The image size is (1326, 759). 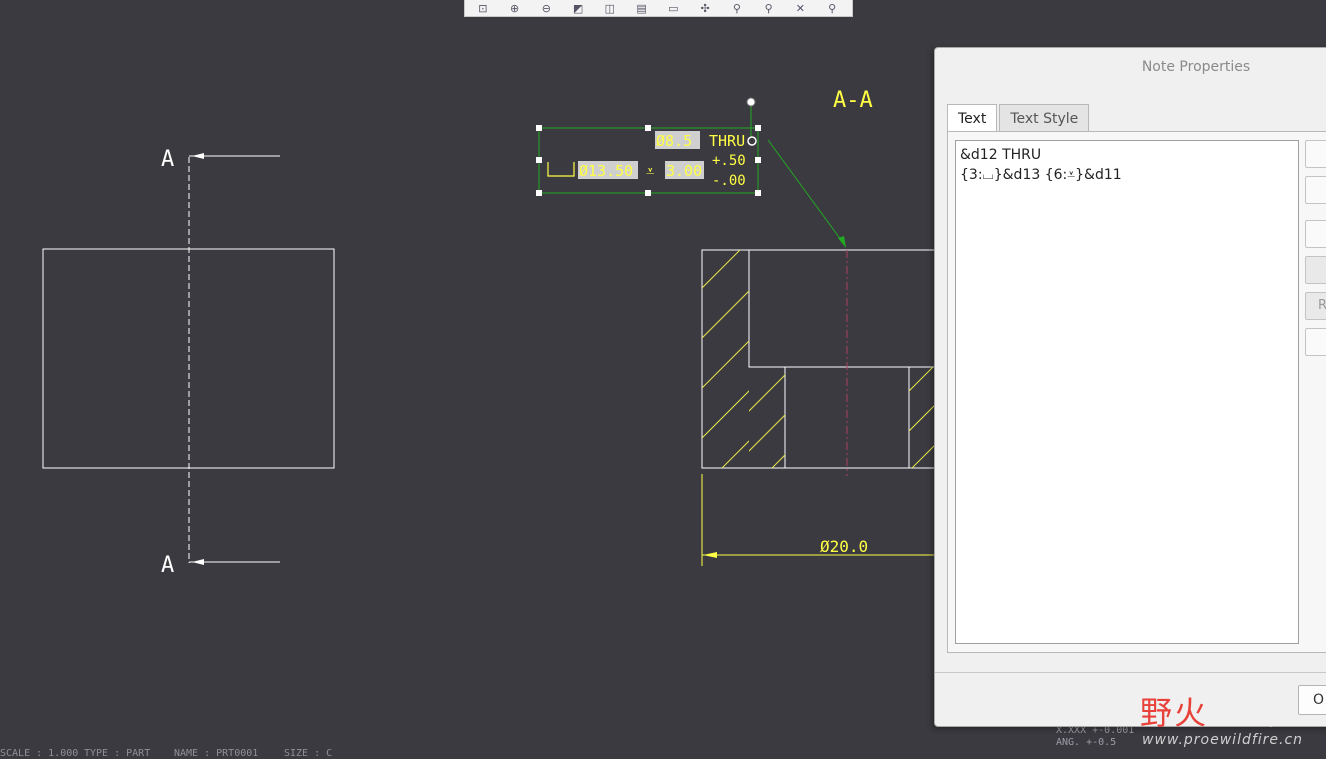 What do you see at coordinates (167, 159) in the screenshot?
I see `section-label-top: A` at bounding box center [167, 159].